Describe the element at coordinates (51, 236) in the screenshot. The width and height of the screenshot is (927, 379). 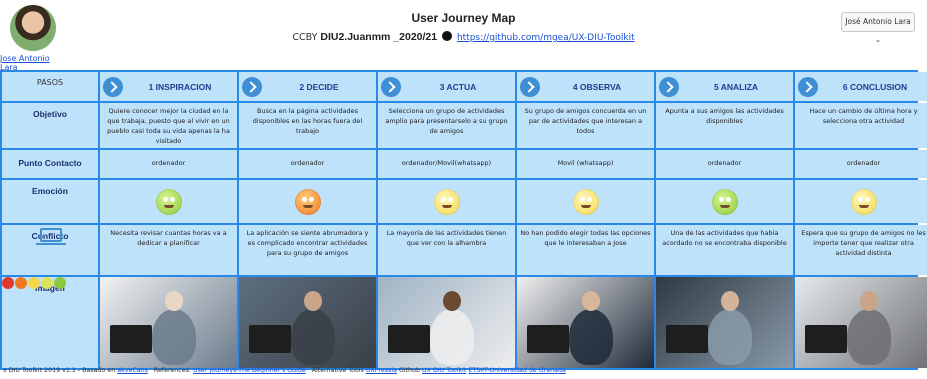
I see `laptop-icon` at that location.